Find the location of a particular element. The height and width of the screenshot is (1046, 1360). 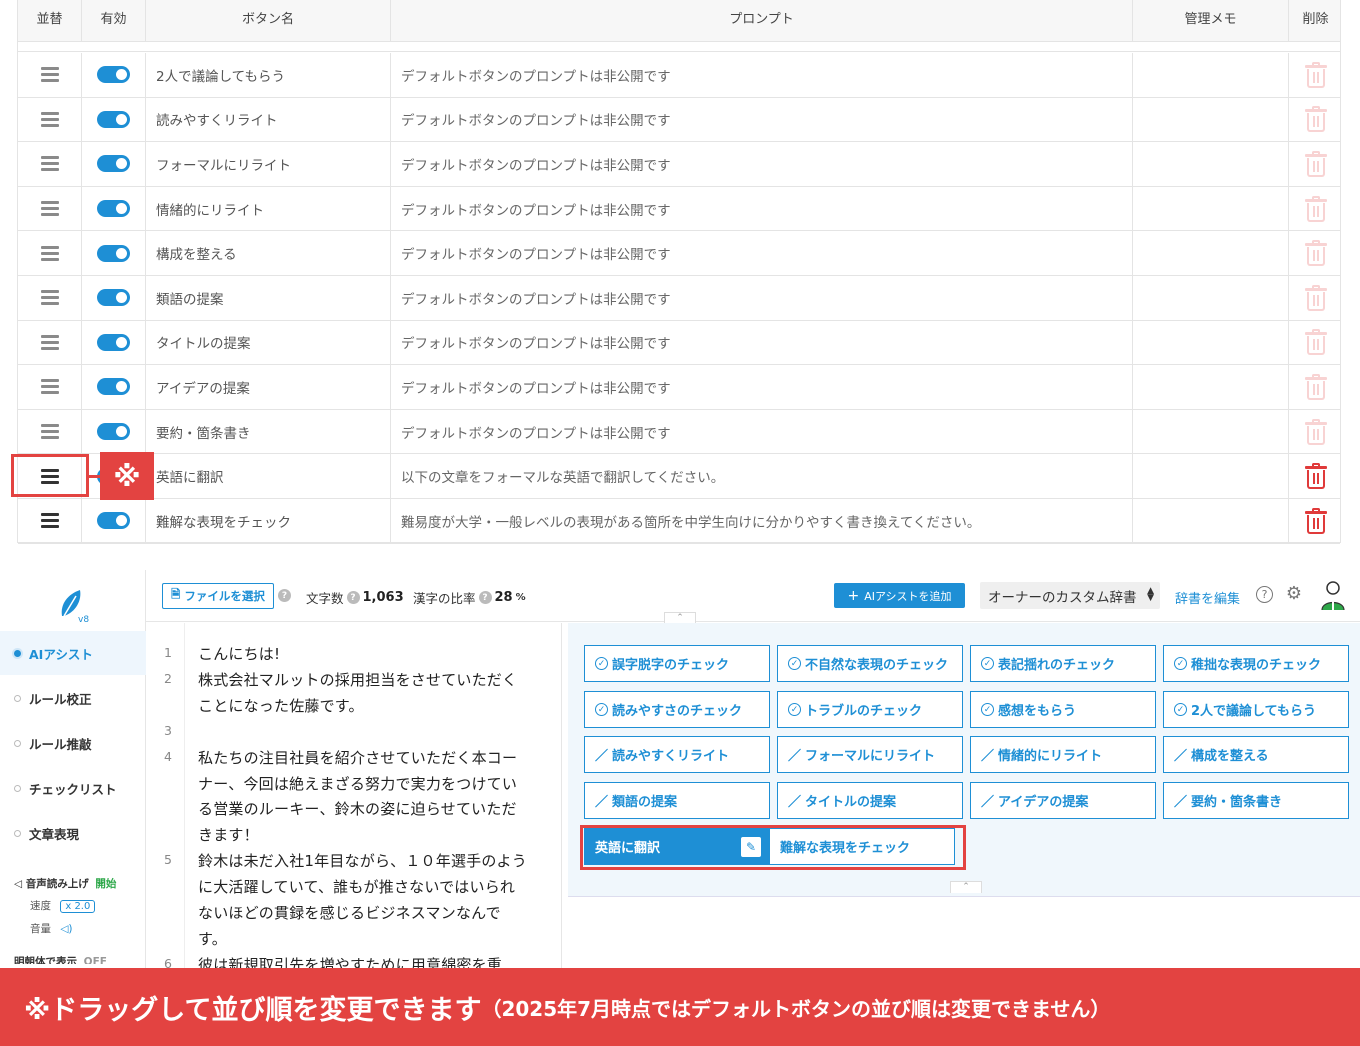

sidebar-item: 文章表現 is located at coordinates (73, 833).